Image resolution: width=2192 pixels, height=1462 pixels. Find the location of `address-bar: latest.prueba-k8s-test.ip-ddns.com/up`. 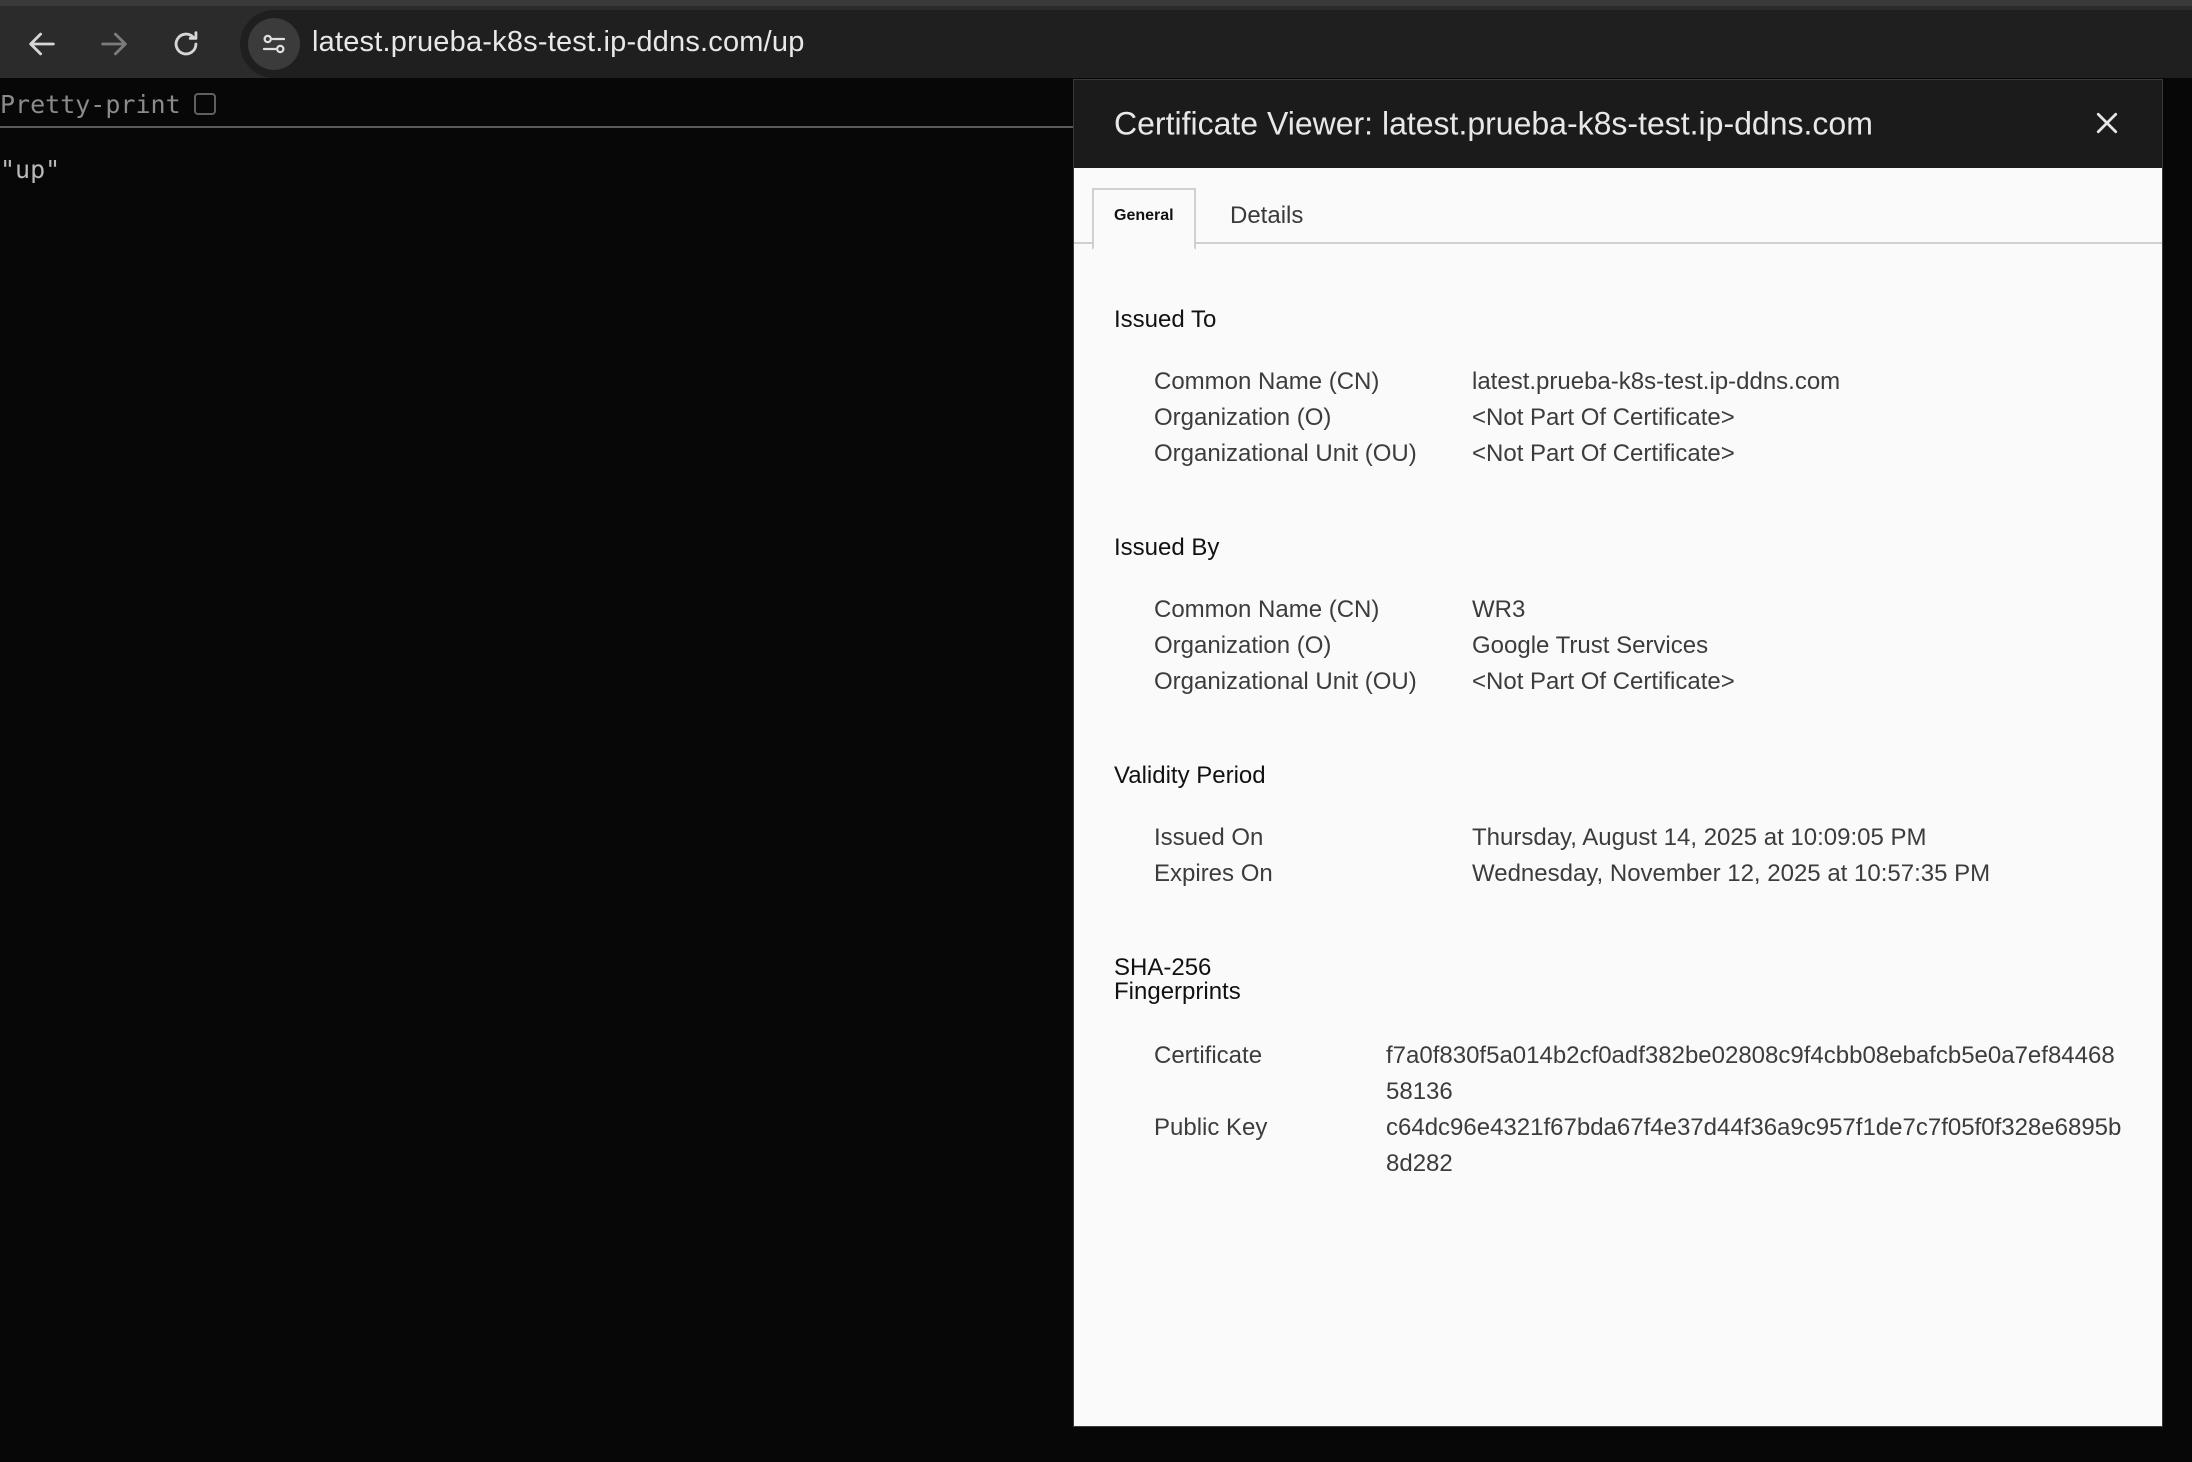

address-bar: latest.prueba-k8s-test.ip-ddns.com/up is located at coordinates (1216, 44).